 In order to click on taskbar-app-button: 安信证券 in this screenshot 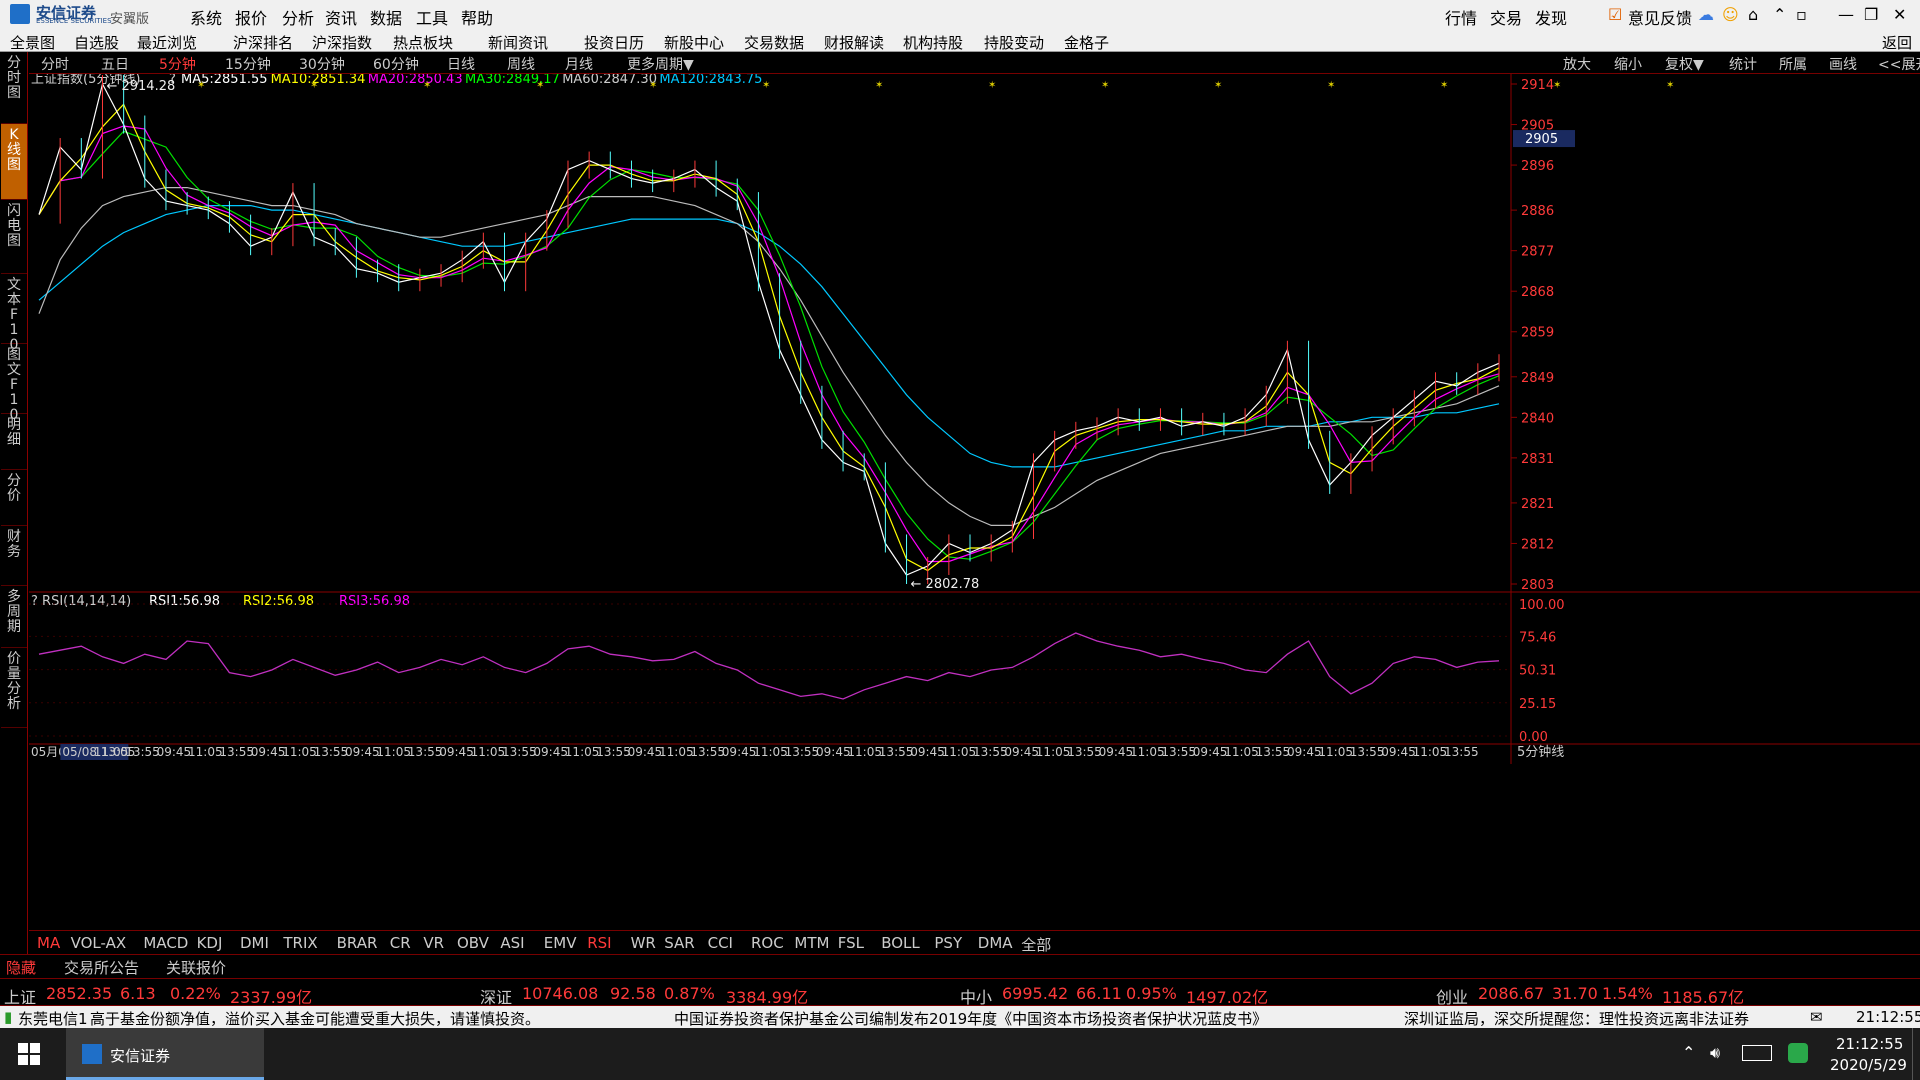, I will do `click(165, 1054)`.